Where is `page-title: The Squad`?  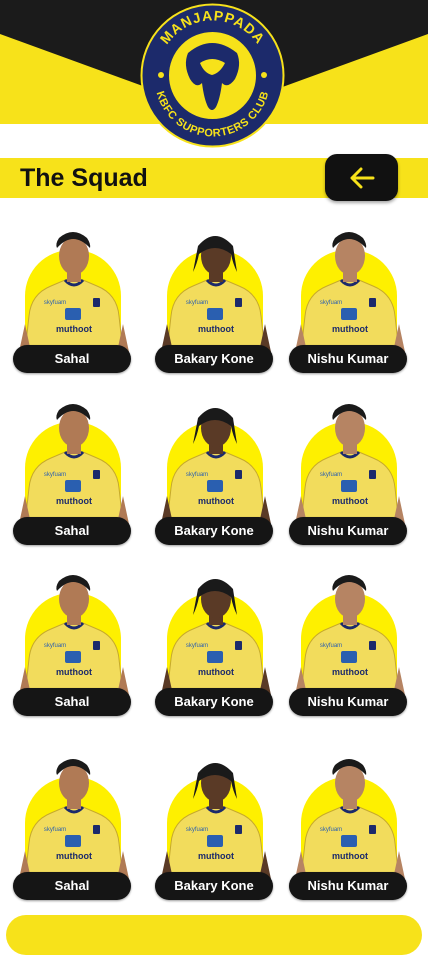 page-title: The Squad is located at coordinates (84, 178).